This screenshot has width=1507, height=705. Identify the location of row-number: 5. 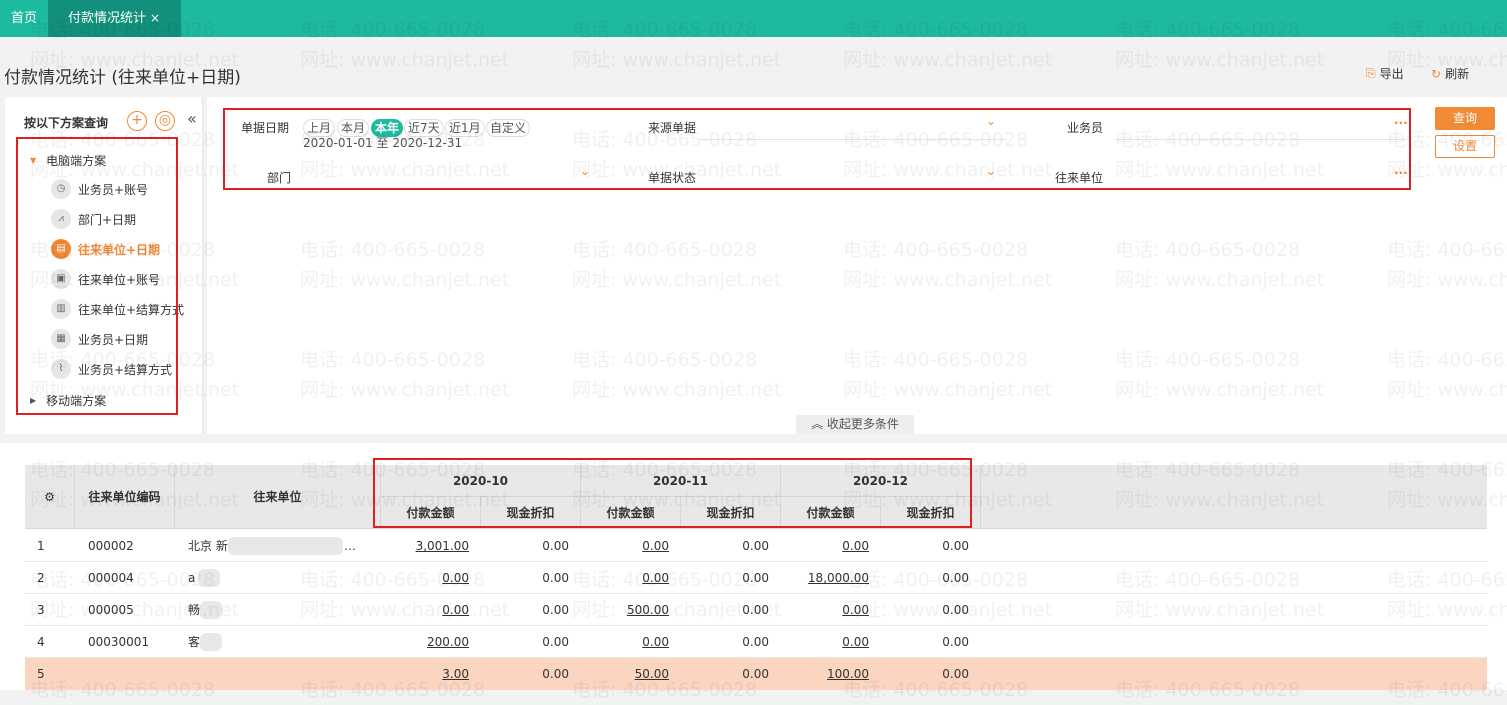
(41, 674).